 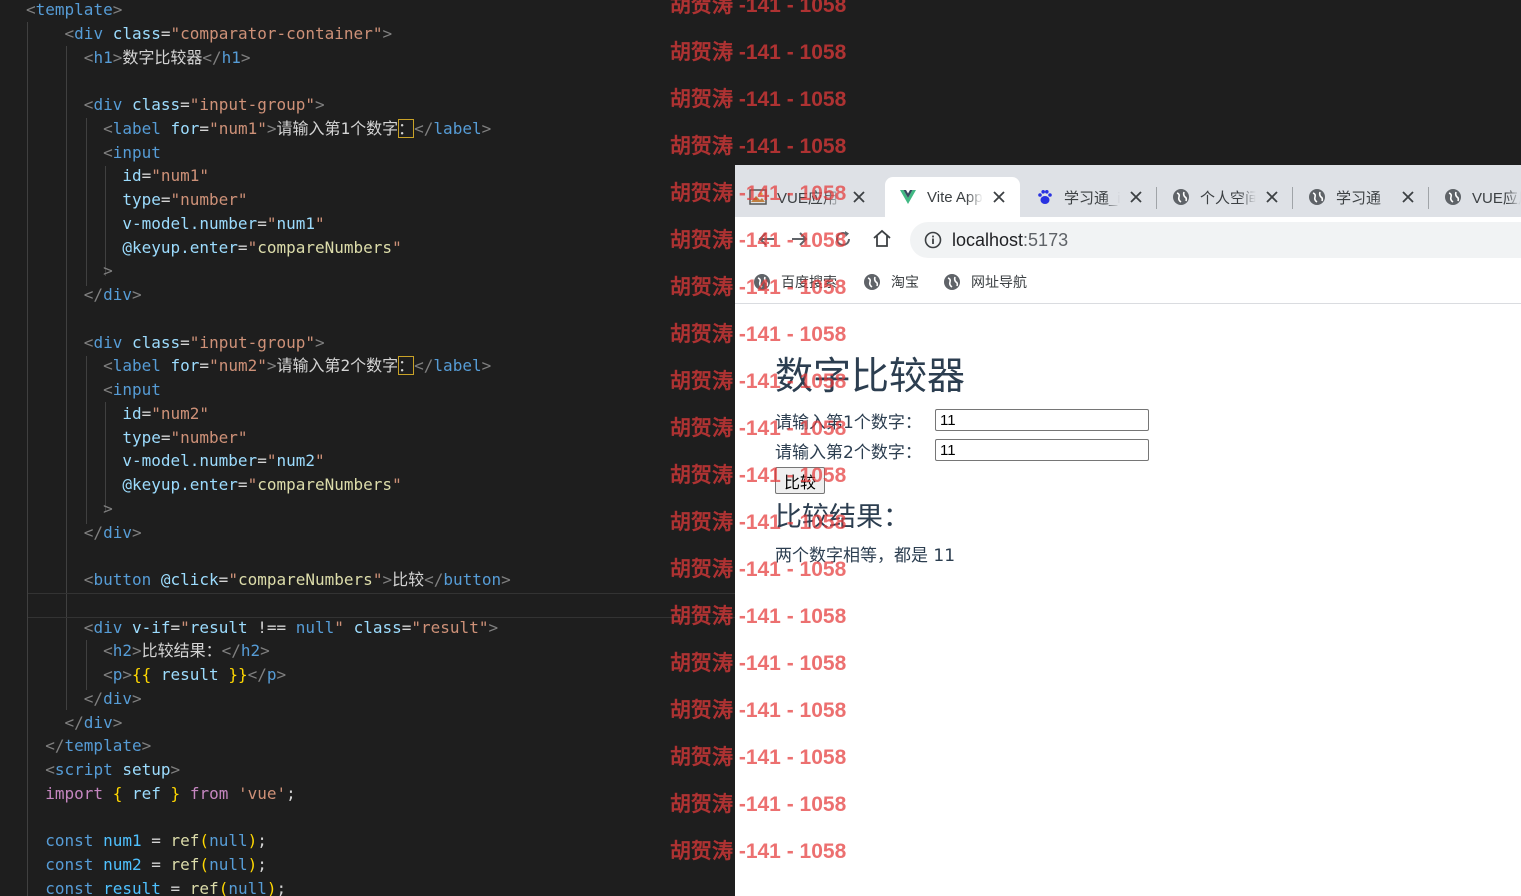 I want to click on tab-vue-app-2: VUE应用, so click(x=1475, y=197).